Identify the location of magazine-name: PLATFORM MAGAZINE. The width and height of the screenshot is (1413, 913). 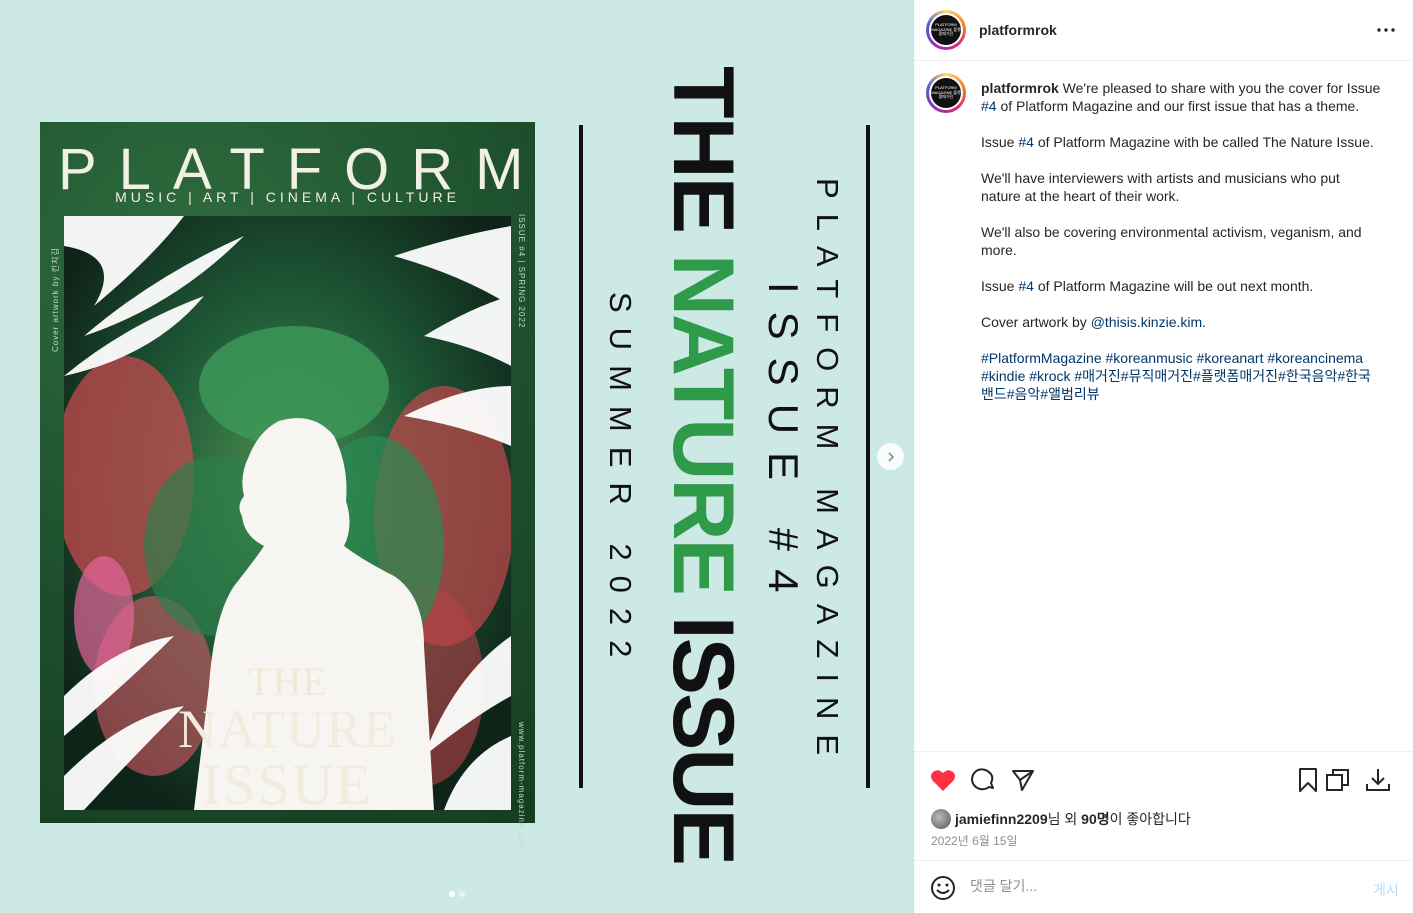
(827, 474).